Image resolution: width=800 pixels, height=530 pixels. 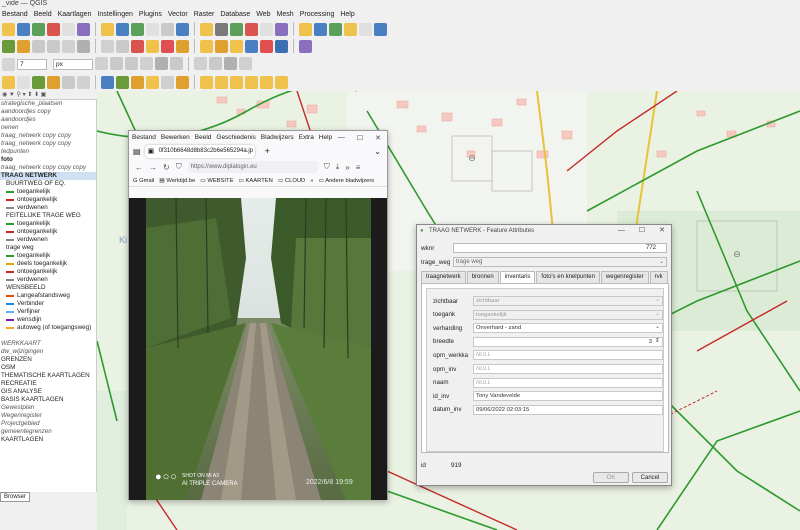 What do you see at coordinates (568, 369) in the screenshot?
I see `field-input-opm_inv: NULL` at bounding box center [568, 369].